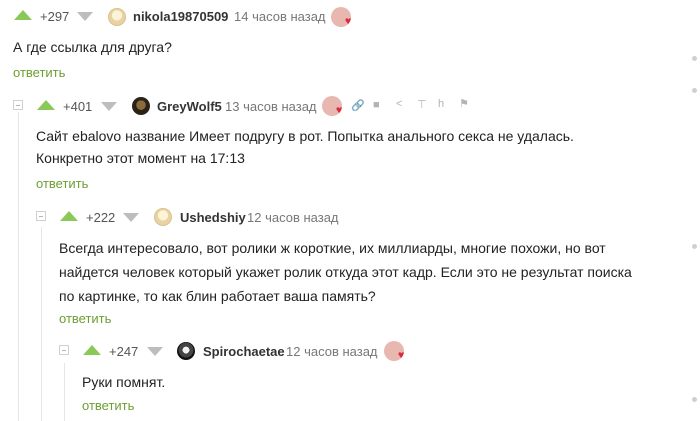 The image size is (700, 421). Describe the element at coordinates (140, 158) in the screenshot. I see `comment-text-line: Конкретно этот момент на 17:13` at that location.